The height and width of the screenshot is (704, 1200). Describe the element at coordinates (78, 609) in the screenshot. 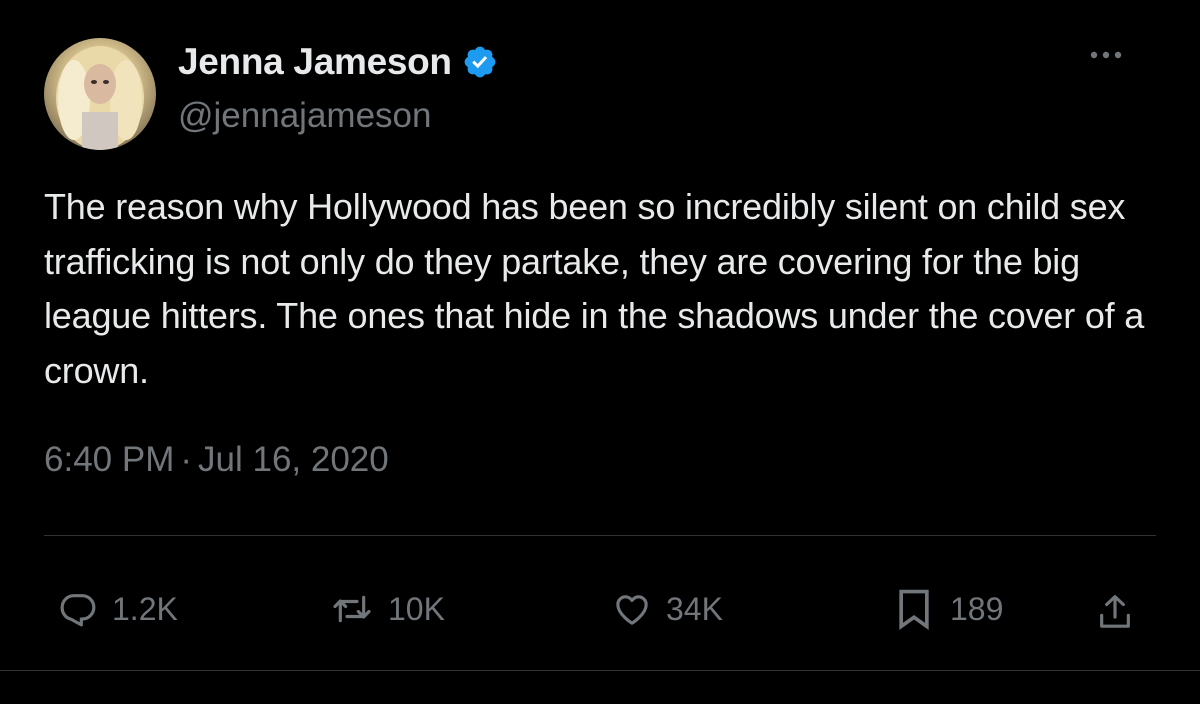

I see `reply-icon` at that location.